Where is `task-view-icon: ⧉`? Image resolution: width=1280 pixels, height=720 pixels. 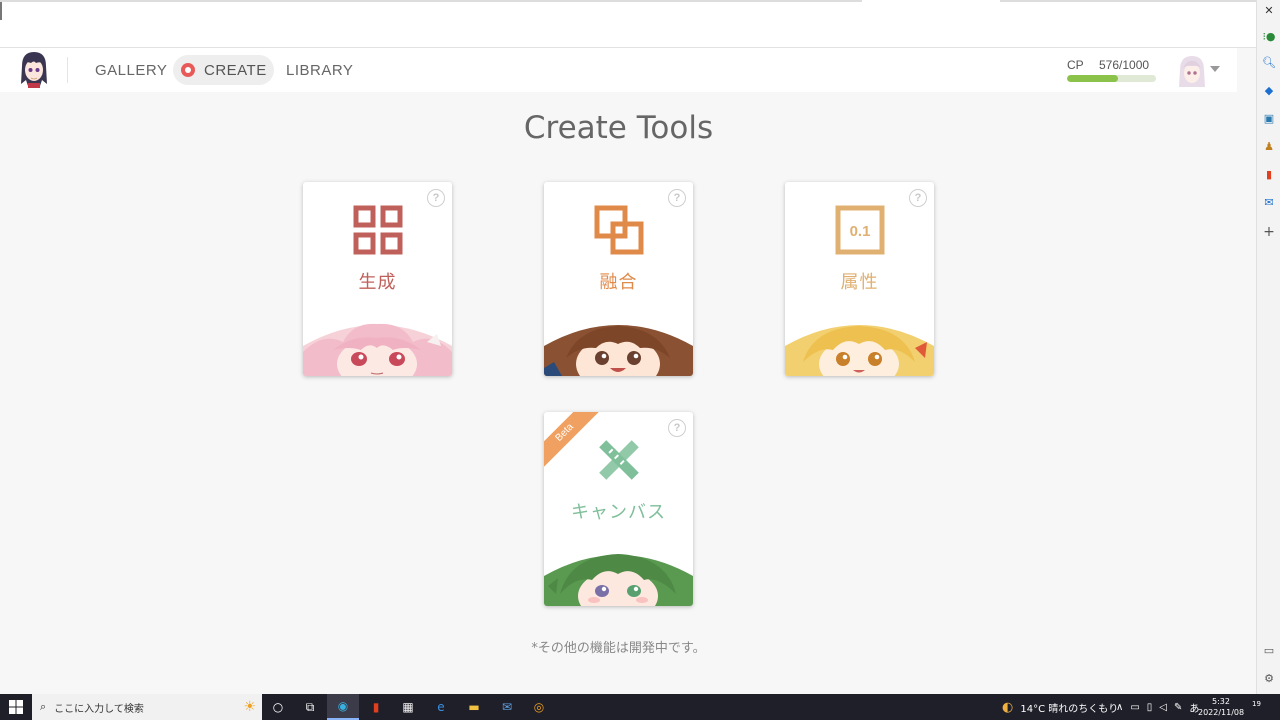
task-view-icon: ⧉ is located at coordinates (310, 707).